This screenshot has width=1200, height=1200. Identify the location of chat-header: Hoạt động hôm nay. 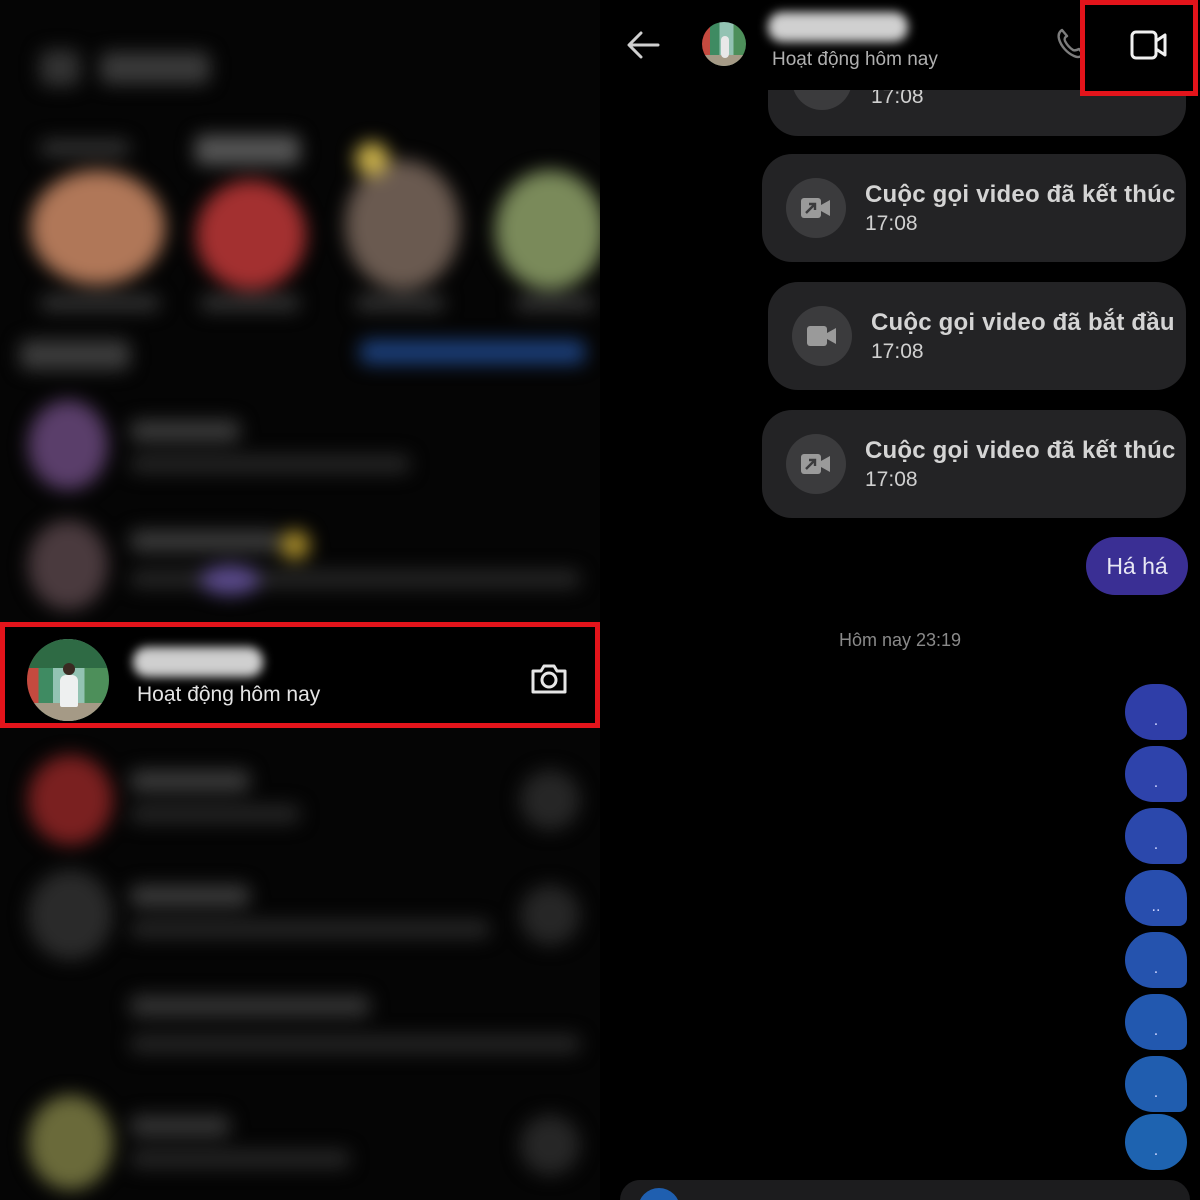
(900, 48).